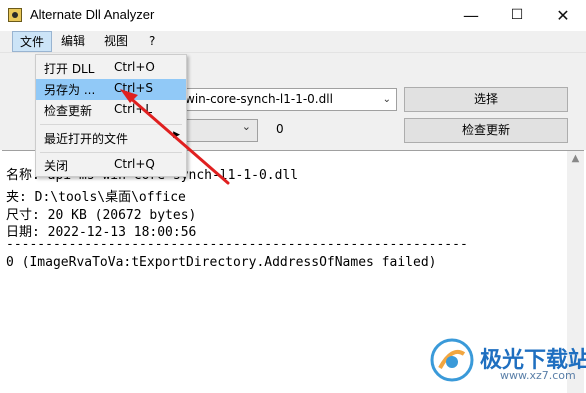  What do you see at coordinates (175, 137) in the screenshot?
I see `annotation-arrow-icon` at bounding box center [175, 137].